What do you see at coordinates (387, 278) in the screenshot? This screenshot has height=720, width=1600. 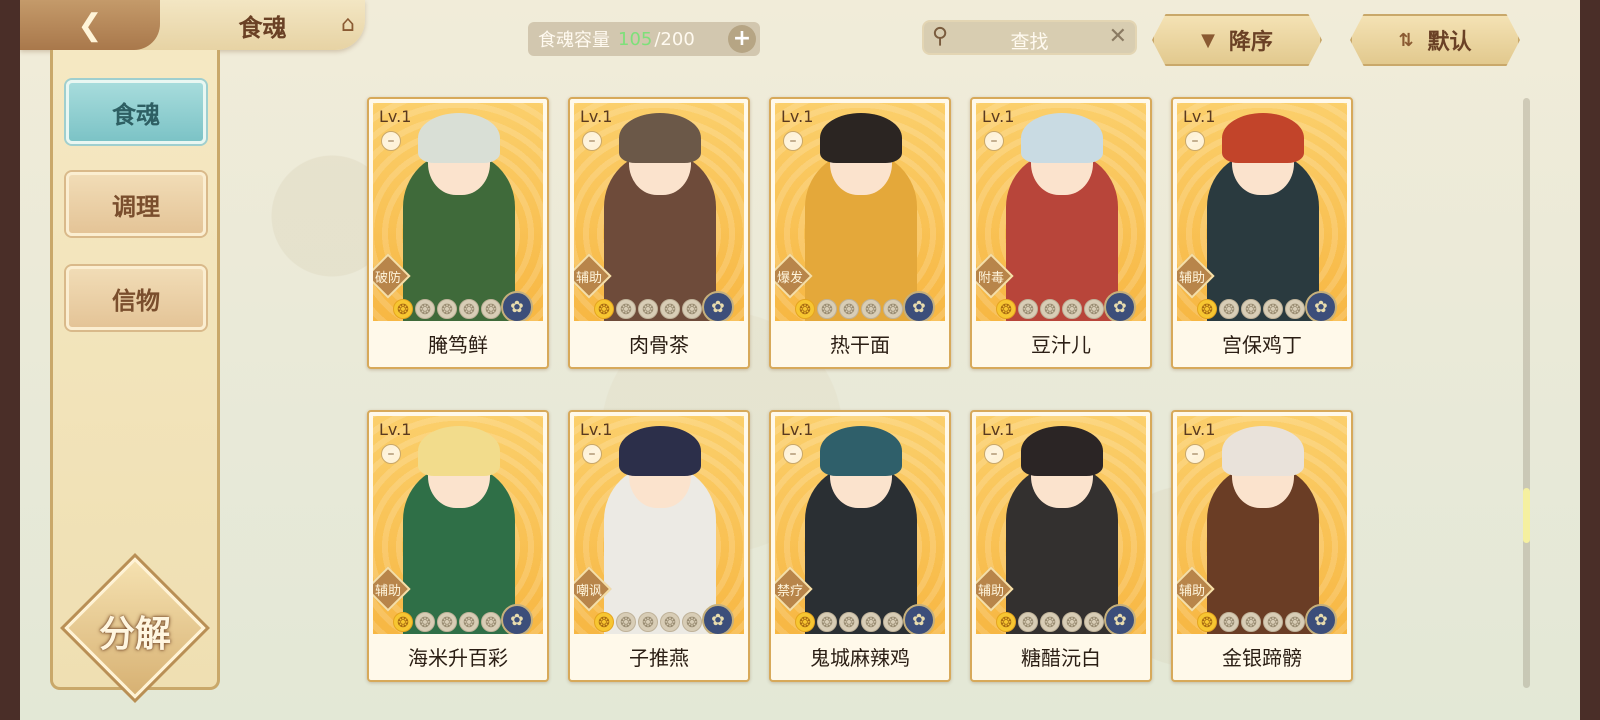 I see `role-label: 破防` at bounding box center [387, 278].